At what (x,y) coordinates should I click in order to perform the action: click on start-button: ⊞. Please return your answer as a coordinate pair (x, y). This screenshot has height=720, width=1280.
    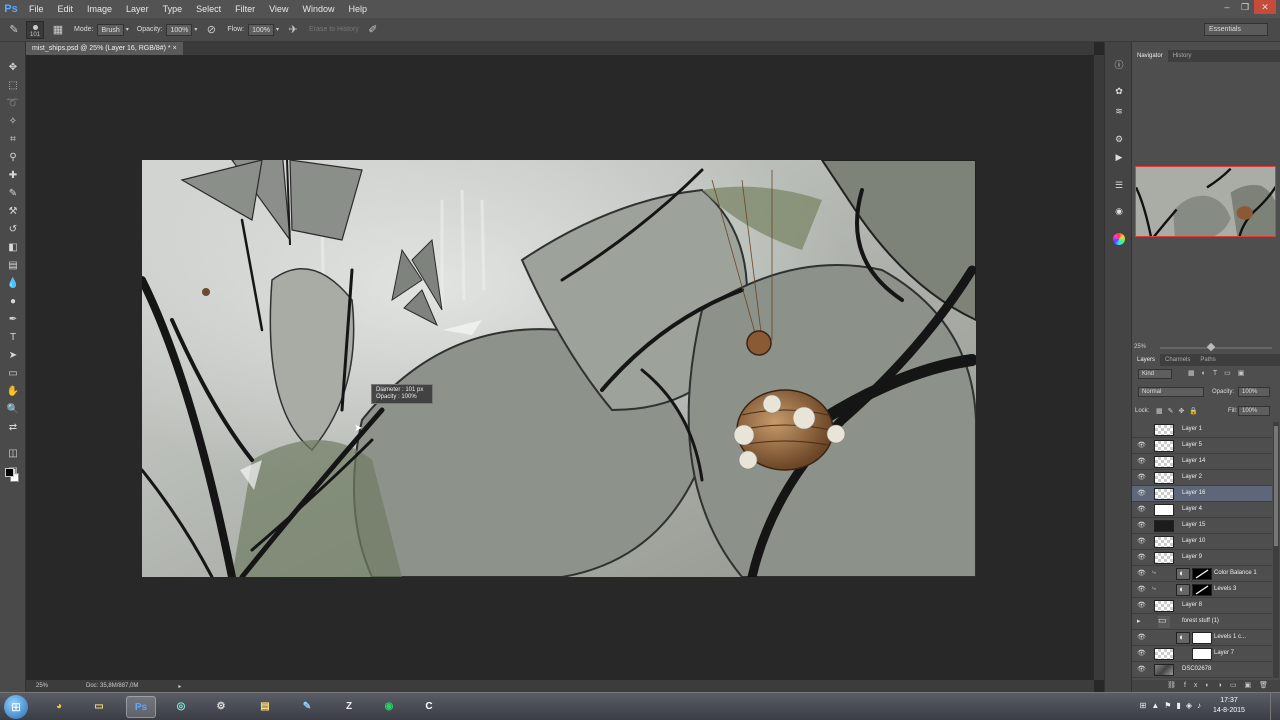
    Looking at the image, I should click on (16, 707).